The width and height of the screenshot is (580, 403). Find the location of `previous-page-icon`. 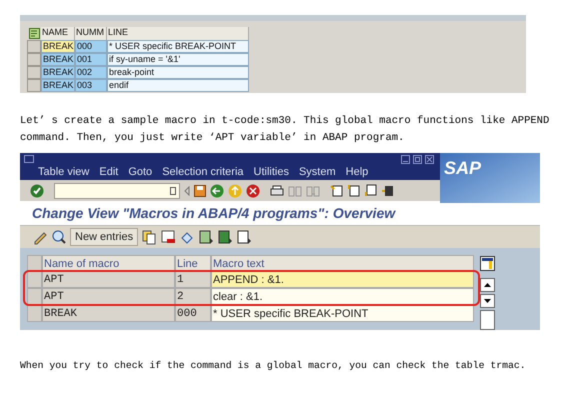

previous-page-icon is located at coordinates (353, 191).